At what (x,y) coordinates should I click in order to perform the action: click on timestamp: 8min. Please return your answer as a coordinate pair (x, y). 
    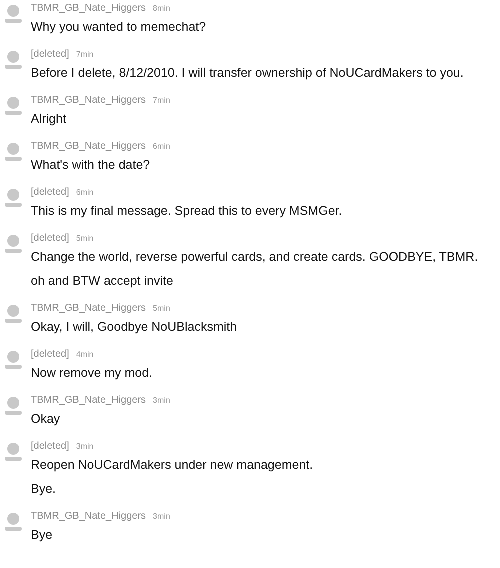
    Looking at the image, I should click on (161, 8).